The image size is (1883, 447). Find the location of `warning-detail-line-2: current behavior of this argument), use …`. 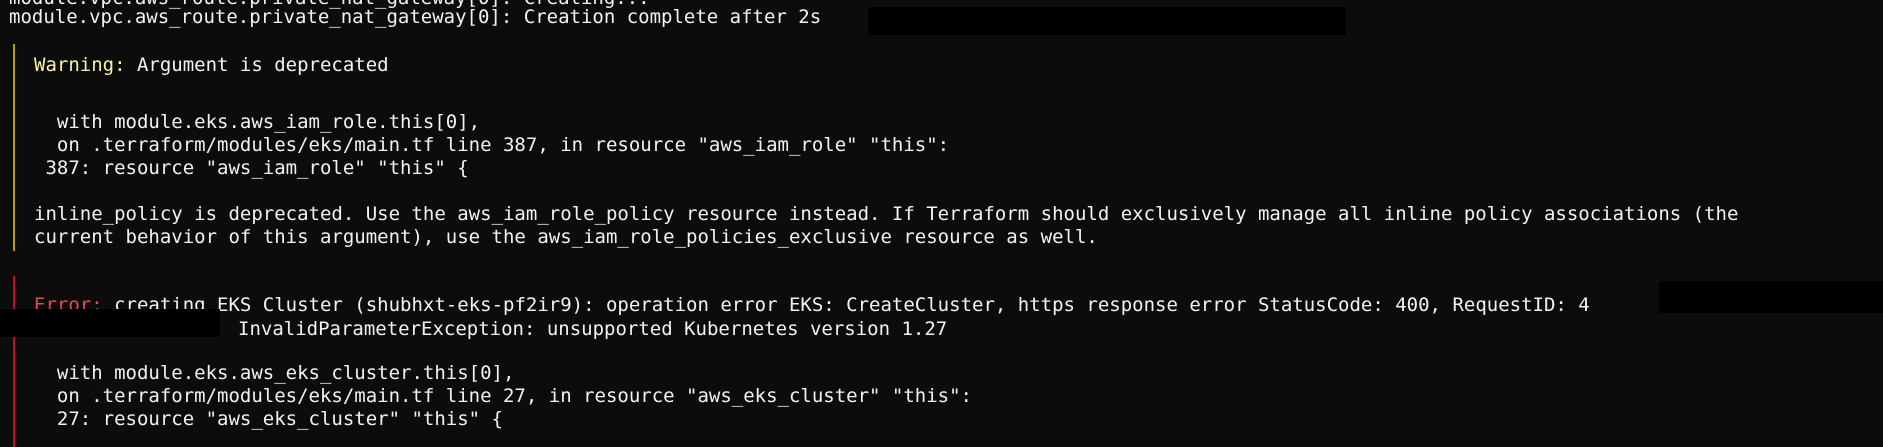

warning-detail-line-2: current behavior of this argument), use … is located at coordinates (566, 237).